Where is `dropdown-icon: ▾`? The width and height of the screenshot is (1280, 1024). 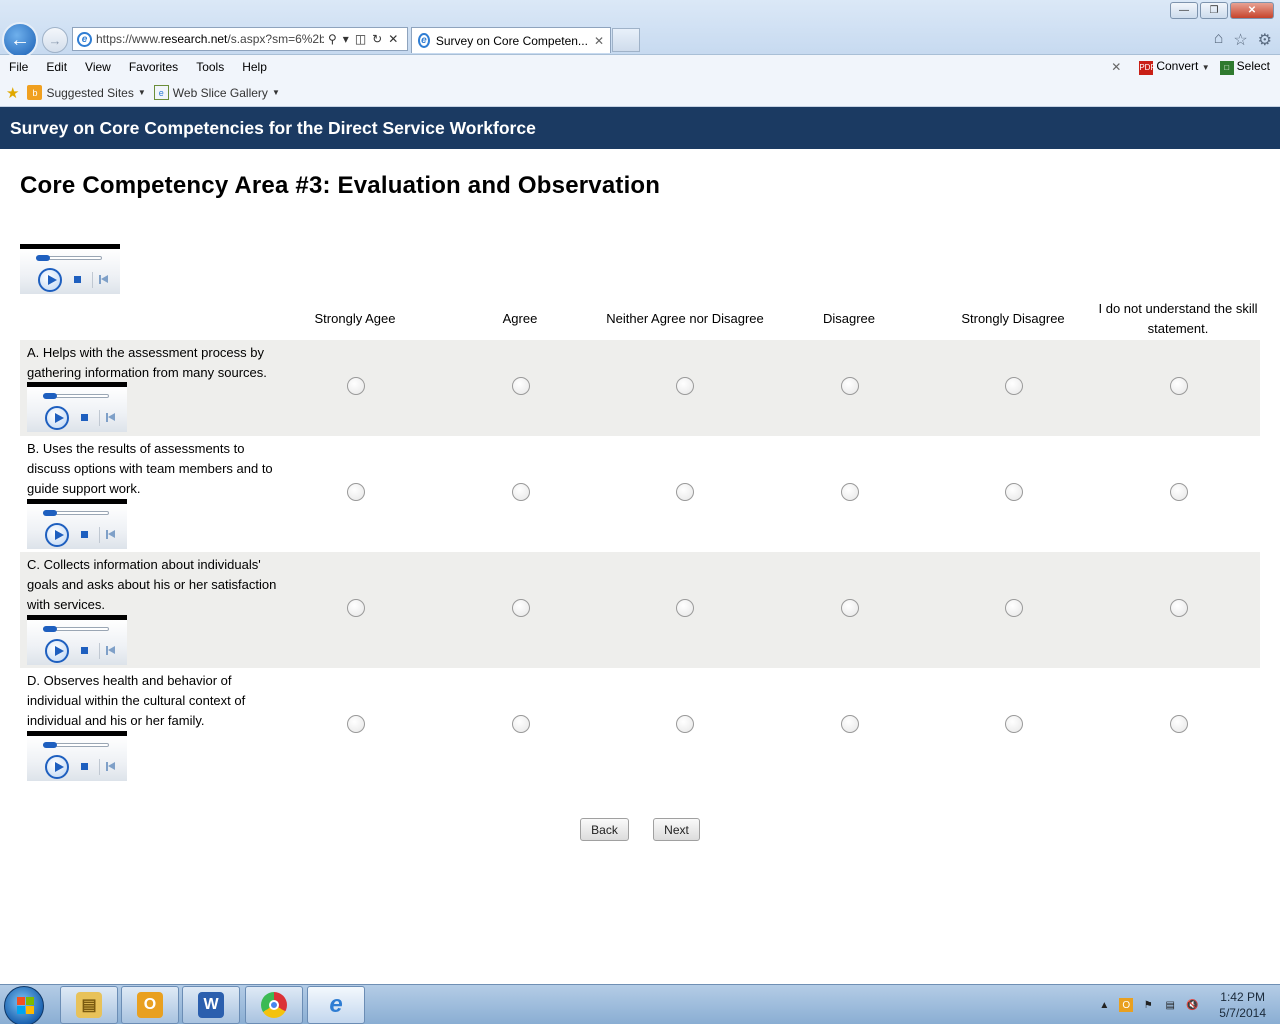
dropdown-icon: ▾ is located at coordinates (346, 39).